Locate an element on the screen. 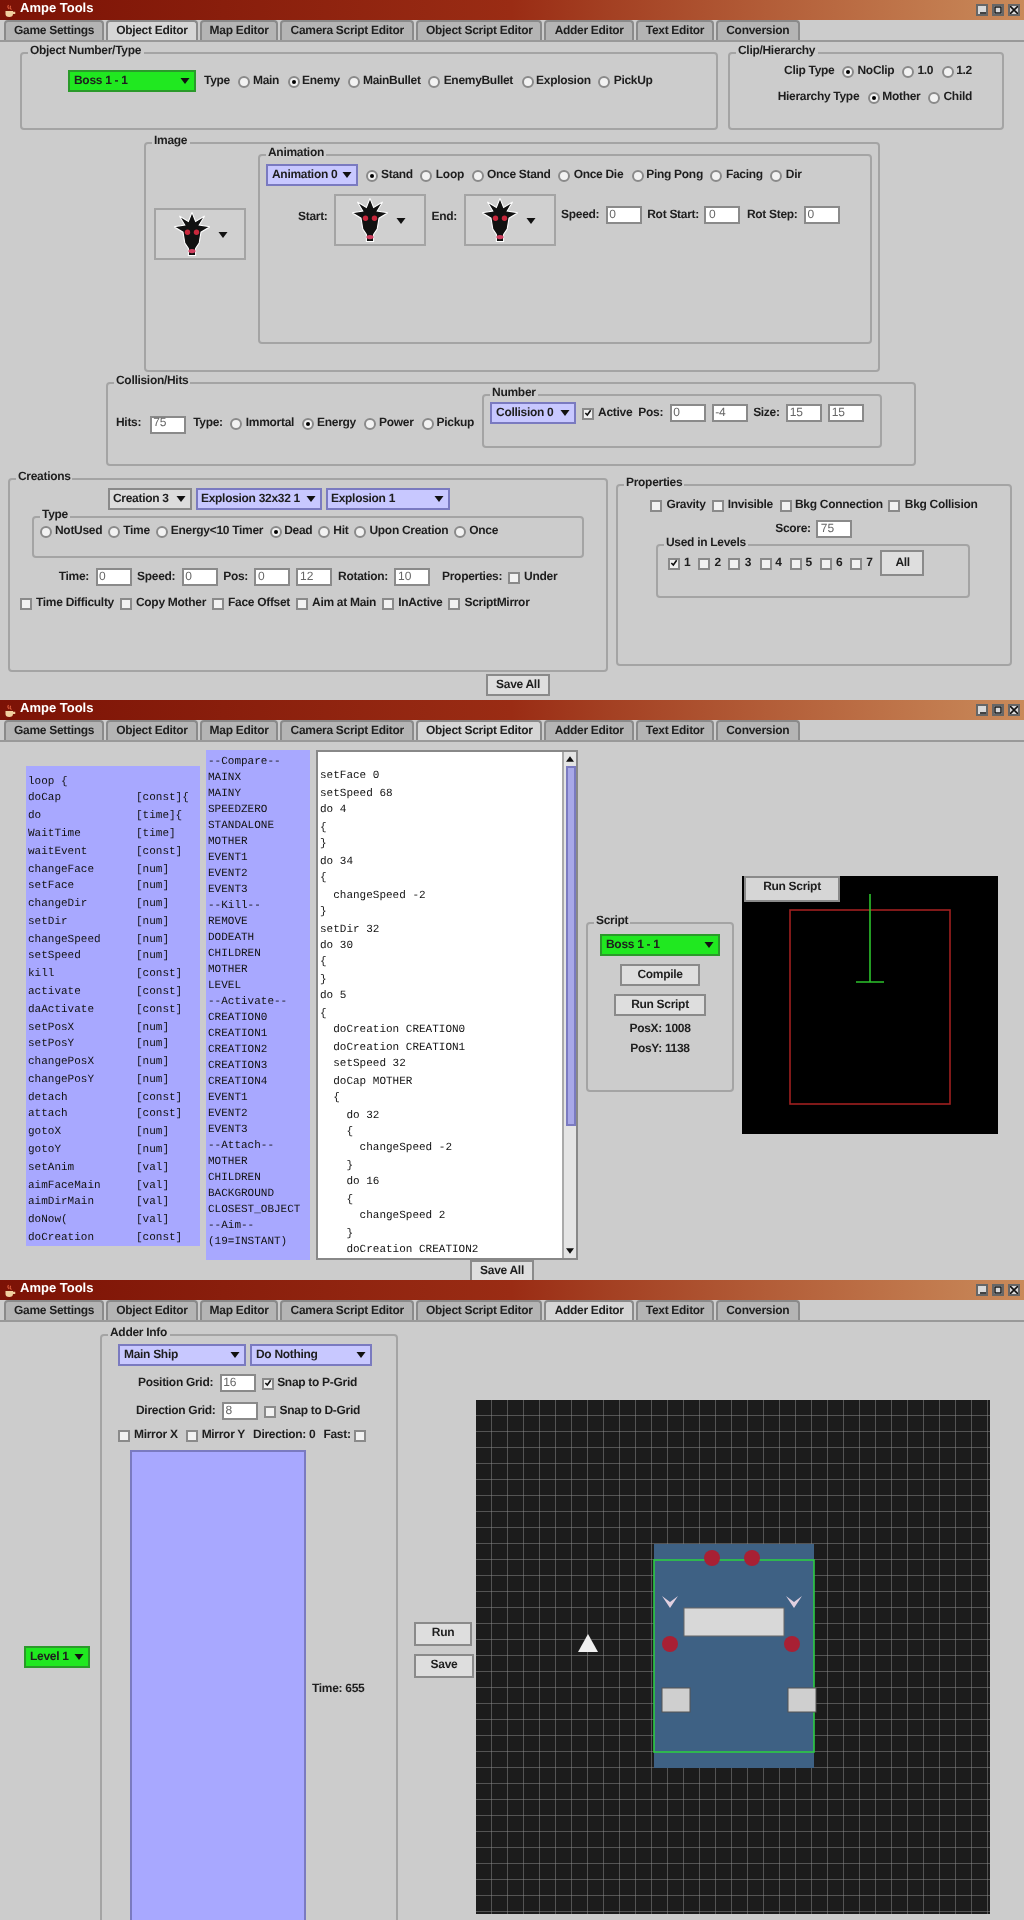 The image size is (1024, 1920). down-arrow-icon is located at coordinates (570, 1251).